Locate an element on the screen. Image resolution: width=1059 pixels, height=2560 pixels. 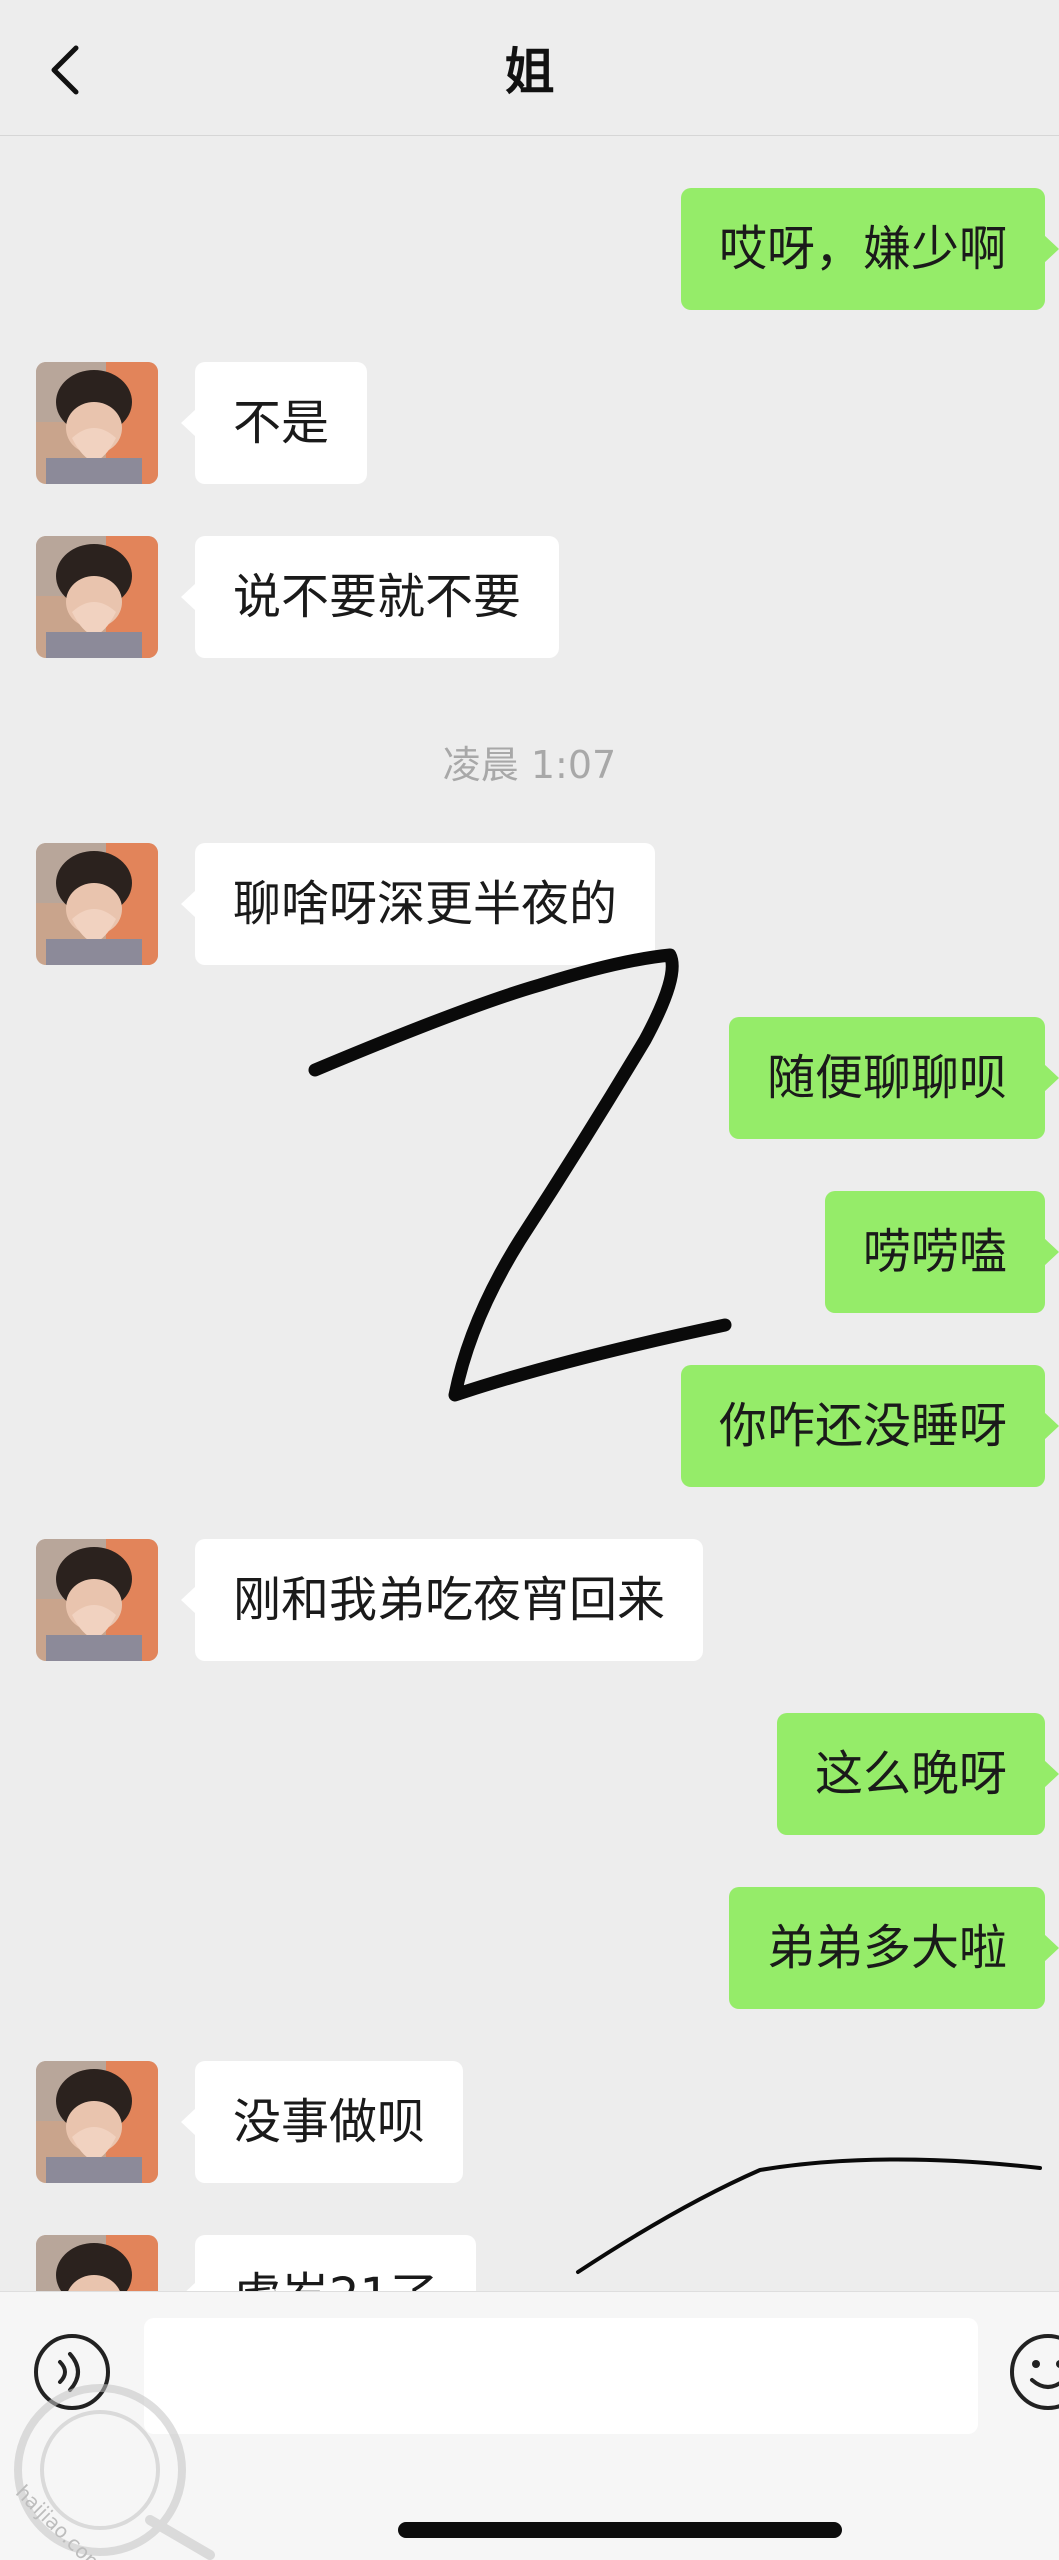
incoming-message-bubble: 没事做呗 is located at coordinates (322, 2122).